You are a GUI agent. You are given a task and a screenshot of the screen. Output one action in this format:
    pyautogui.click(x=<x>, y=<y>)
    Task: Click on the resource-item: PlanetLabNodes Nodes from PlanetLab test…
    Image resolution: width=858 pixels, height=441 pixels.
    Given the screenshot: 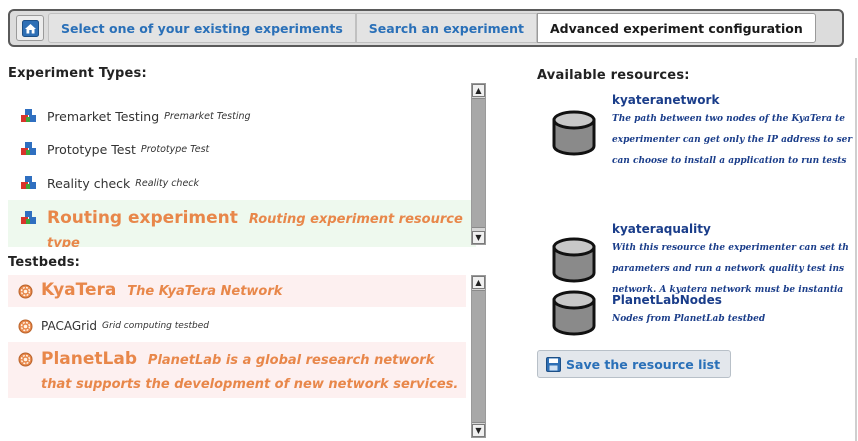 What is the action you would take?
    pyautogui.click(x=701, y=315)
    